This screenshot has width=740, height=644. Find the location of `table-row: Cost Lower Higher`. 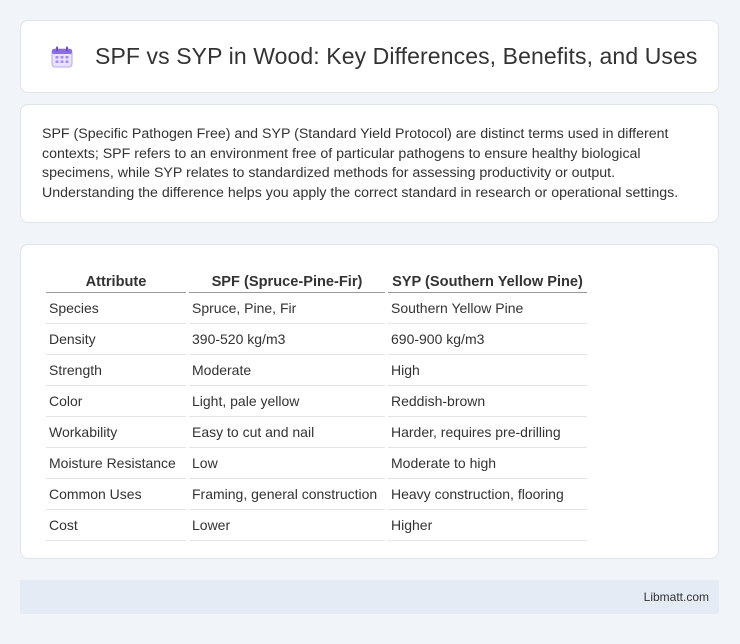

table-row: Cost Lower Higher is located at coordinates (316, 525).